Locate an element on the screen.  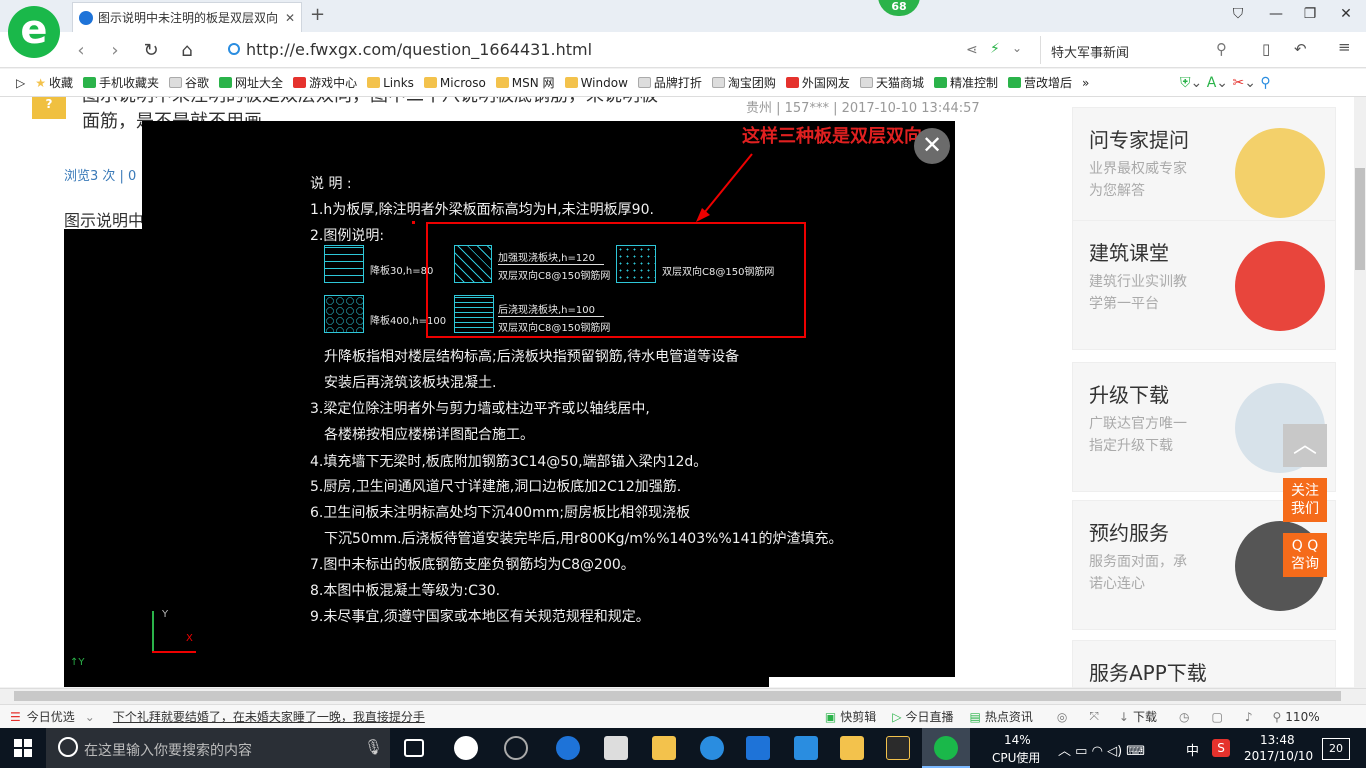
store-icon is located at coordinates (616, 748).